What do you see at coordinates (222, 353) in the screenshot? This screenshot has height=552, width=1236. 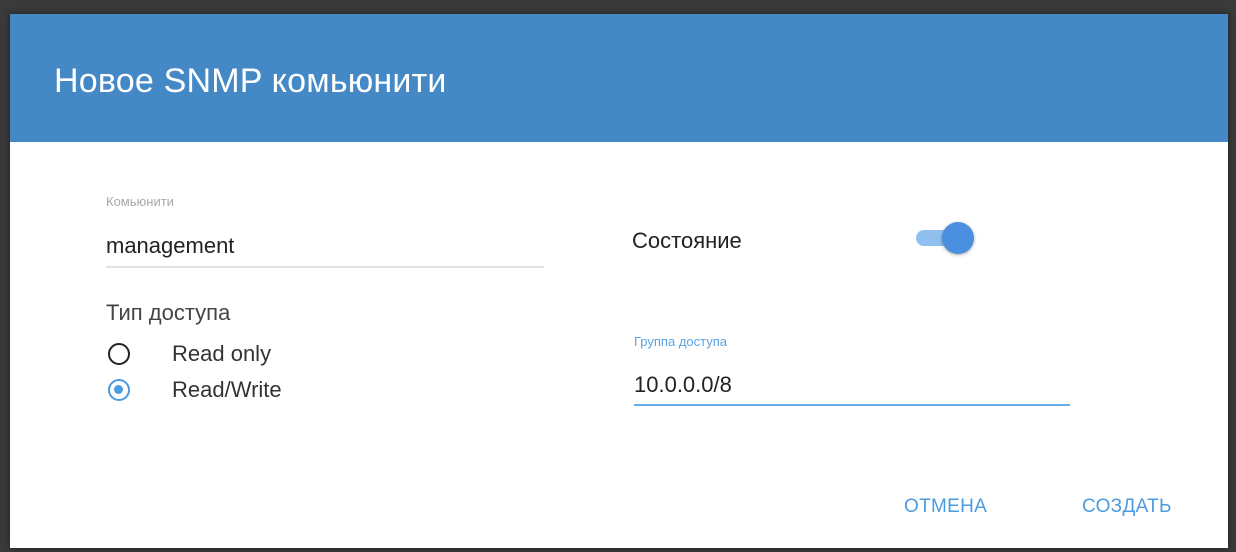 I see `radio-read-only-label: Read only` at bounding box center [222, 353].